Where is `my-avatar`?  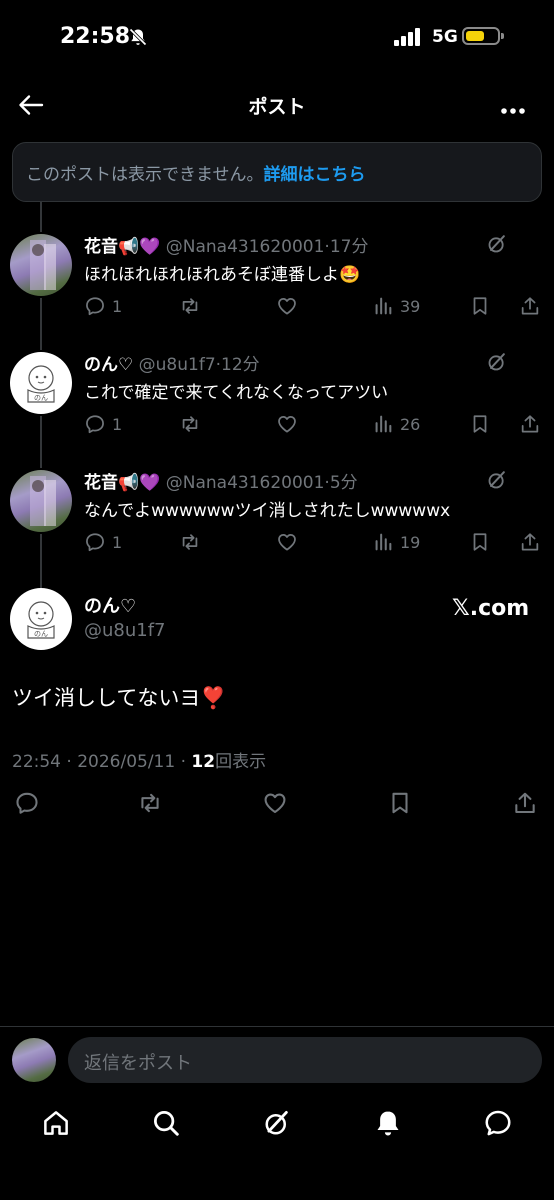 my-avatar is located at coordinates (34, 1060).